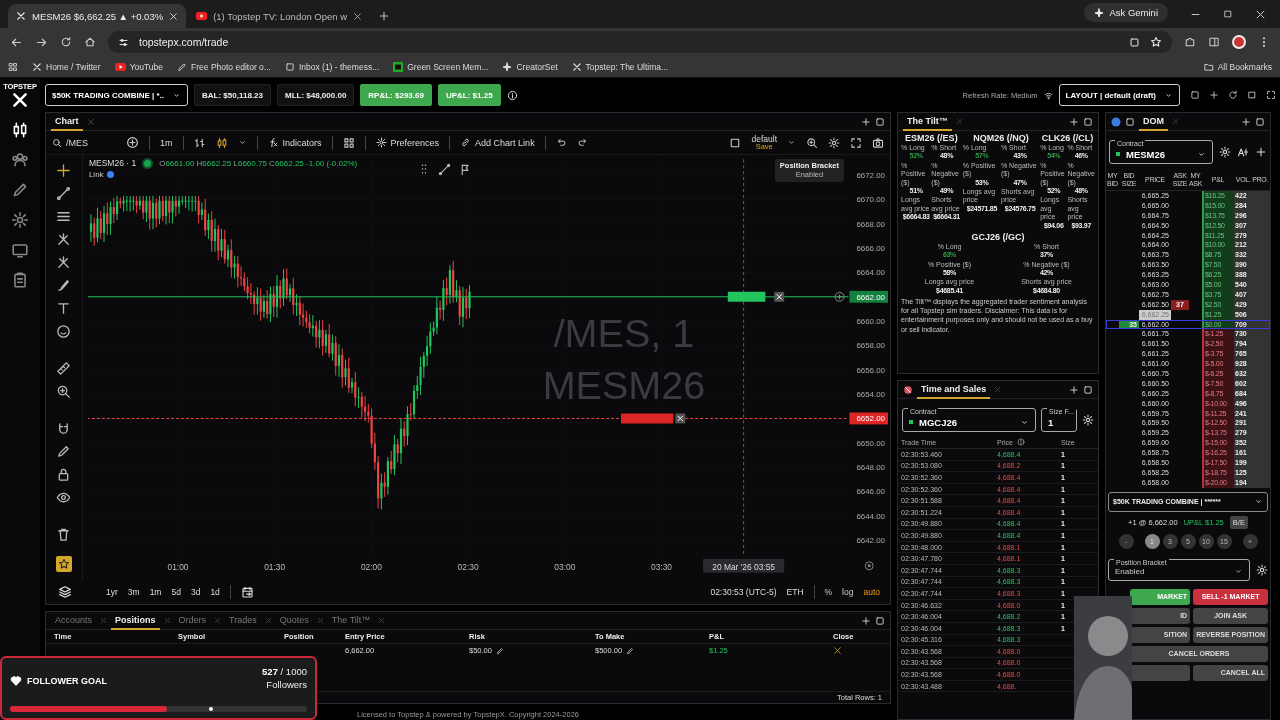 The height and width of the screenshot is (720, 1280). What do you see at coordinates (294, 620) in the screenshot?
I see `panel-tab: Quotes` at bounding box center [294, 620].